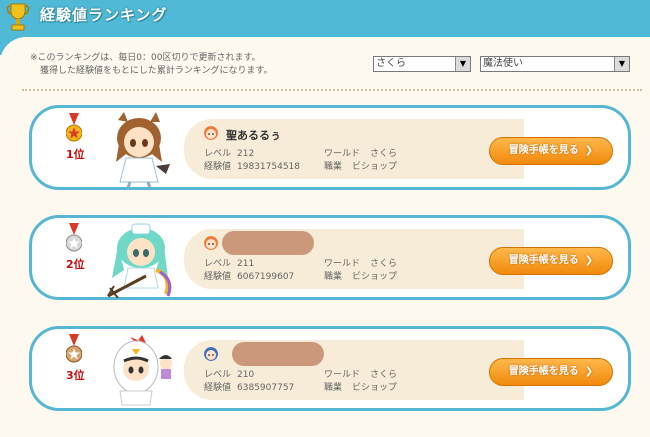  What do you see at coordinates (75, 375) in the screenshot?
I see `rank-label: 3位` at bounding box center [75, 375].